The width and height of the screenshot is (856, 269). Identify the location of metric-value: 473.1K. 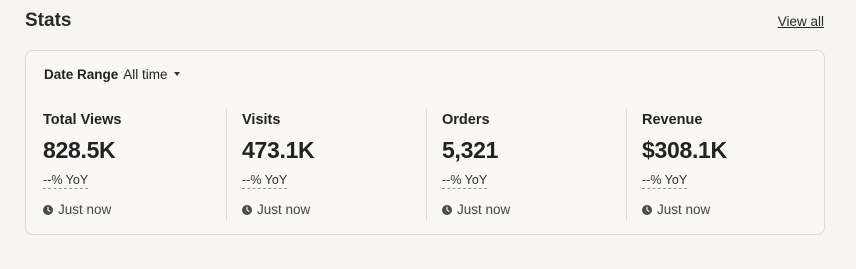
(278, 150).